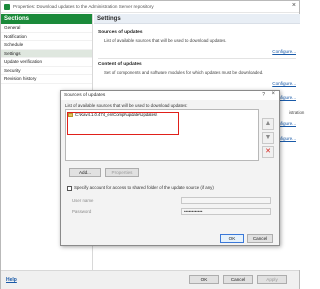 This screenshot has height=289, width=320. What do you see at coordinates (116, 114) in the screenshot?
I see `source-path: C:\Kav4.1.0.474_en\Compl\update\Updates\` at bounding box center [116, 114].